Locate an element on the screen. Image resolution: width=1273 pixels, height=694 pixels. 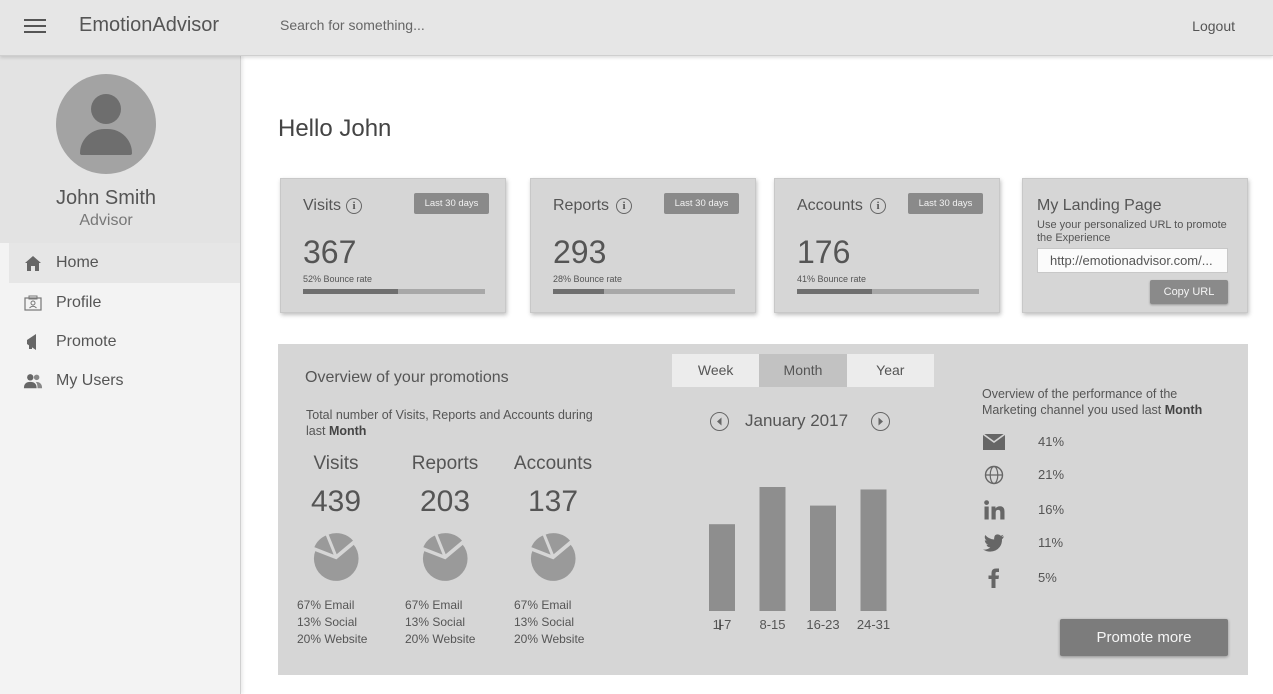
users-icon is located at coordinates (33, 381).